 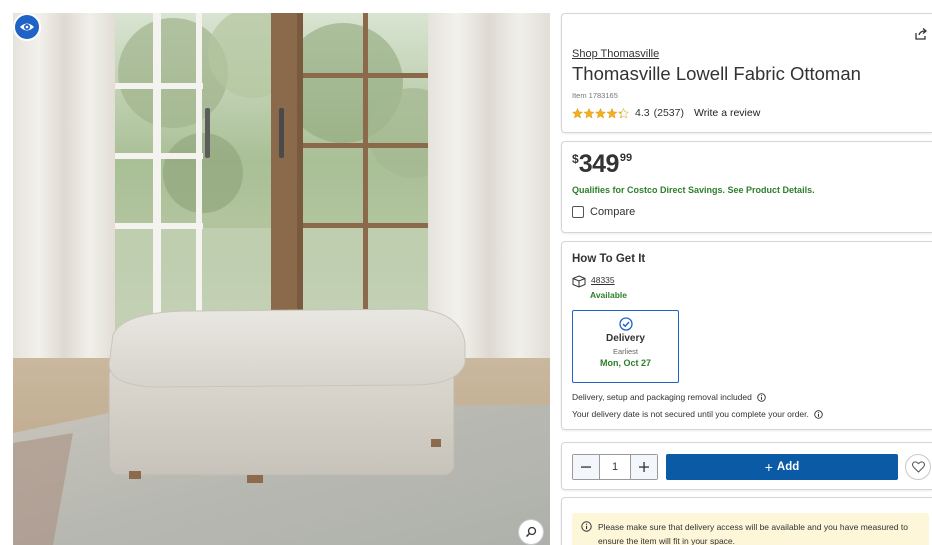 I want to click on eye-icon, so click(x=27, y=27).